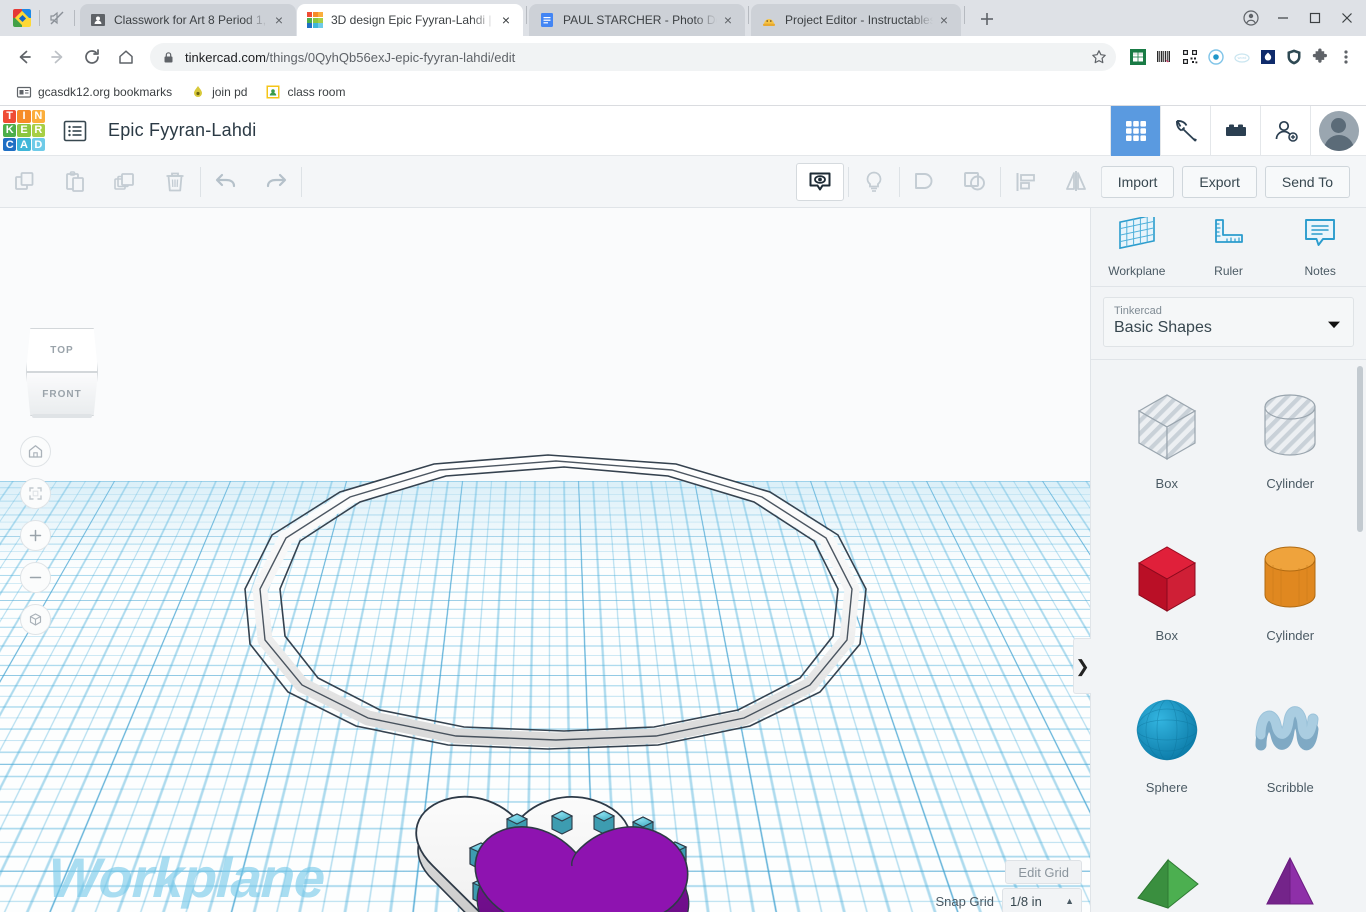  Describe the element at coordinates (1135, 130) in the screenshot. I see `designs-grid-button` at that location.